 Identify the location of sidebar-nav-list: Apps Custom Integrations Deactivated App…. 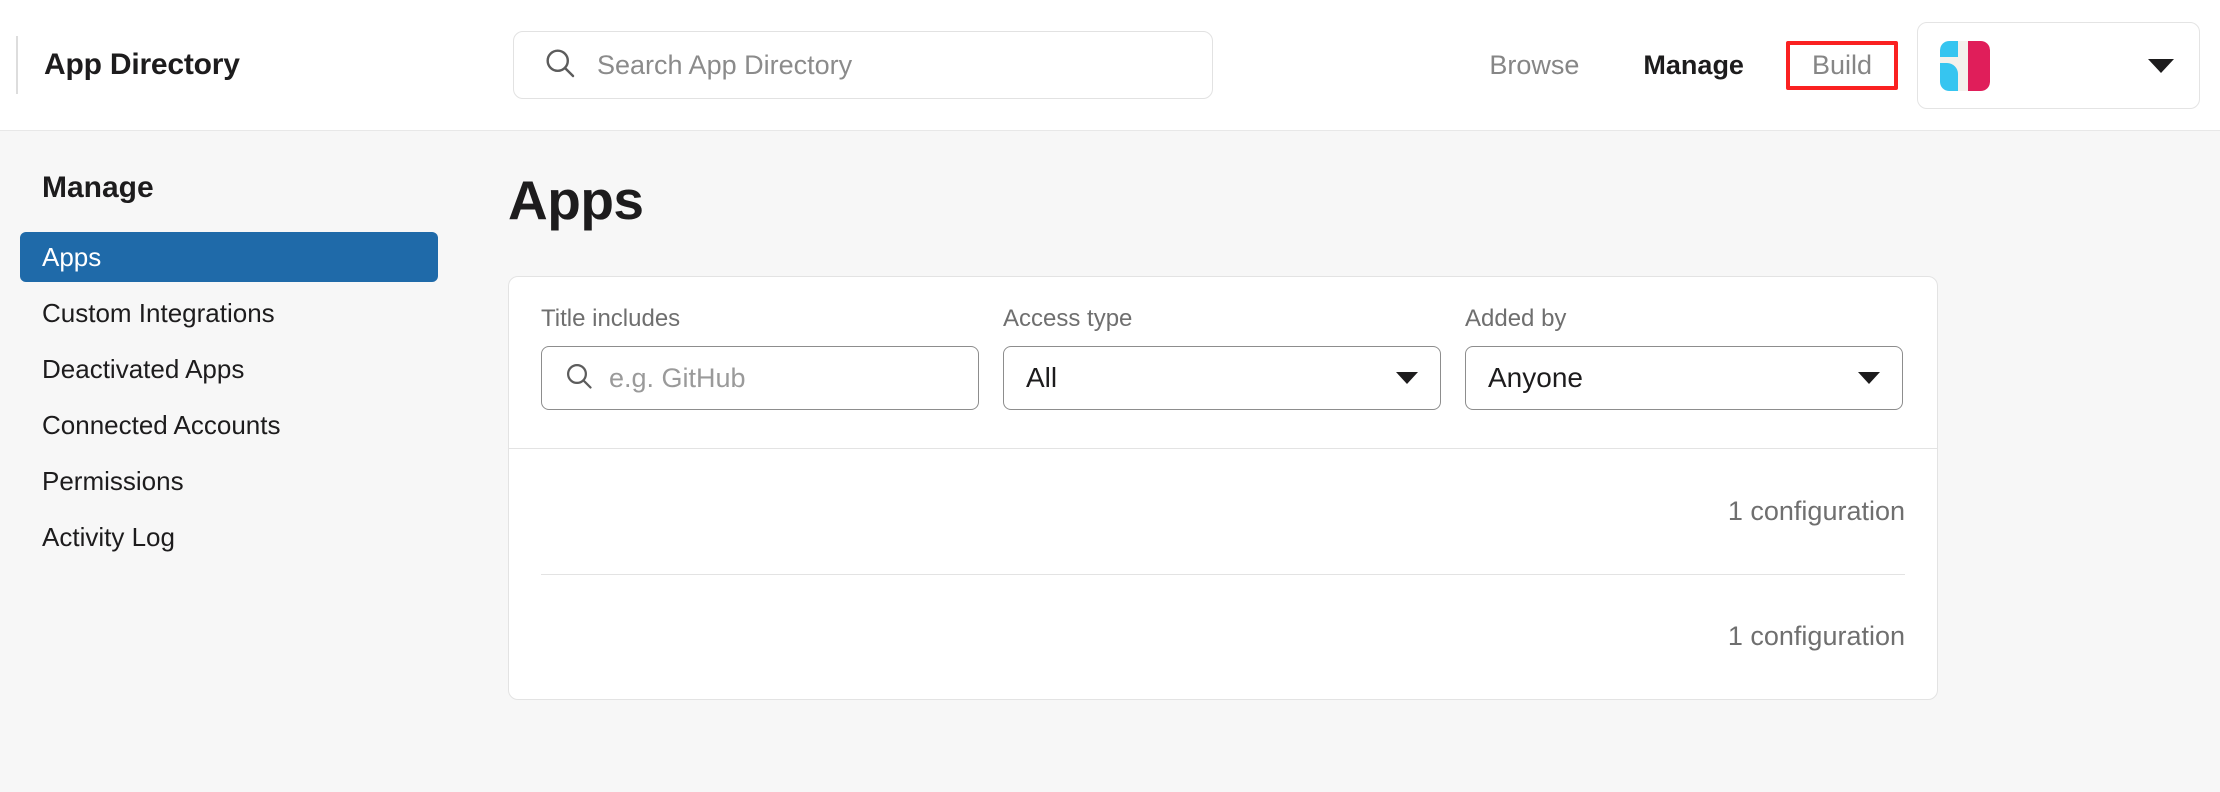
(254, 397).